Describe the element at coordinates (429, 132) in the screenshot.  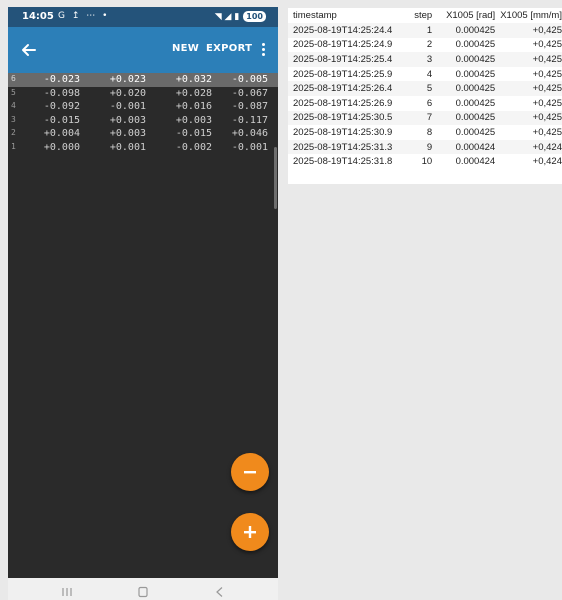
I see `table-cell: 8` at that location.